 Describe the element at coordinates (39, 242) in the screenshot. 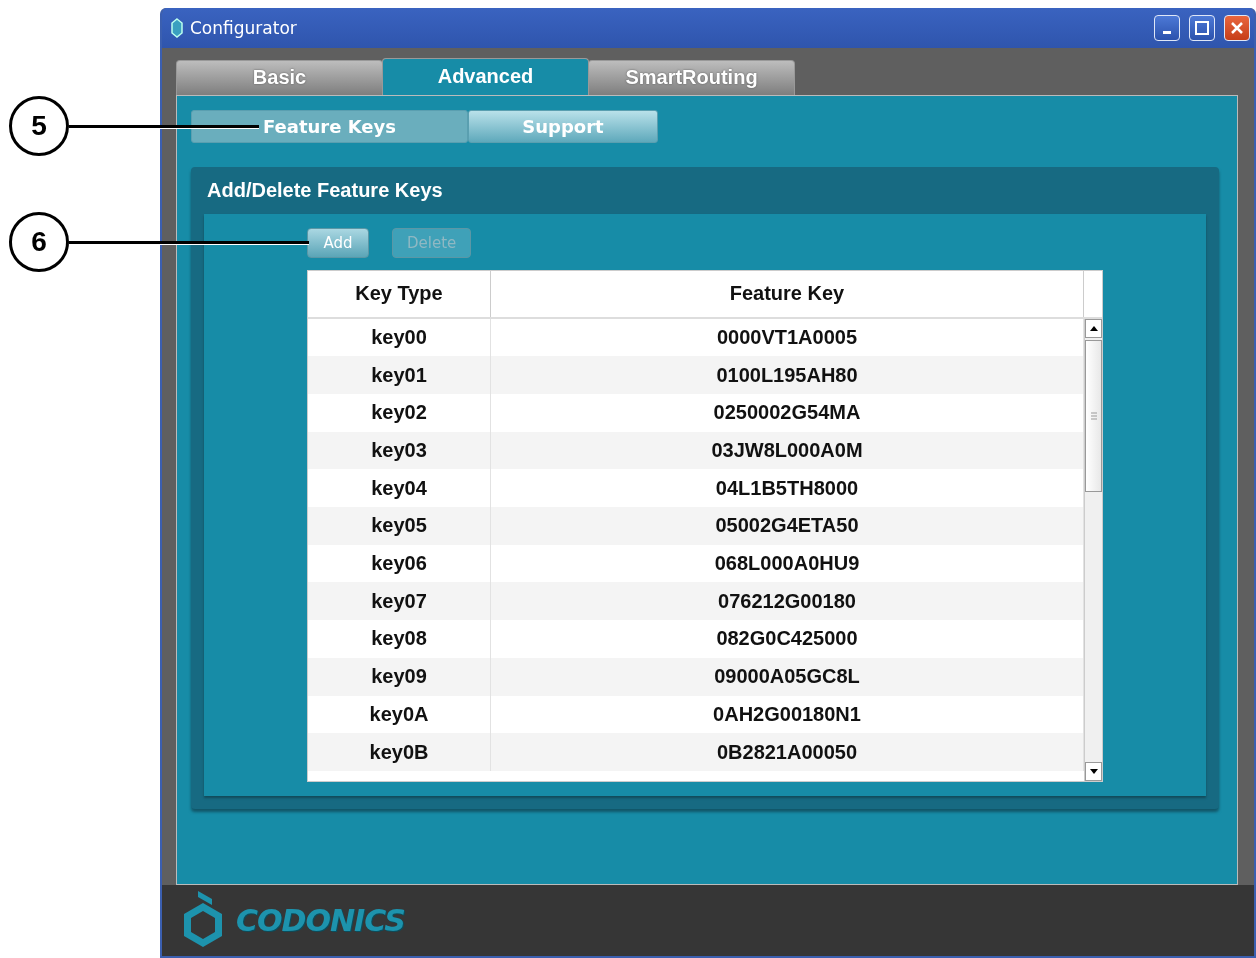

I see `callout-number: 6` at that location.